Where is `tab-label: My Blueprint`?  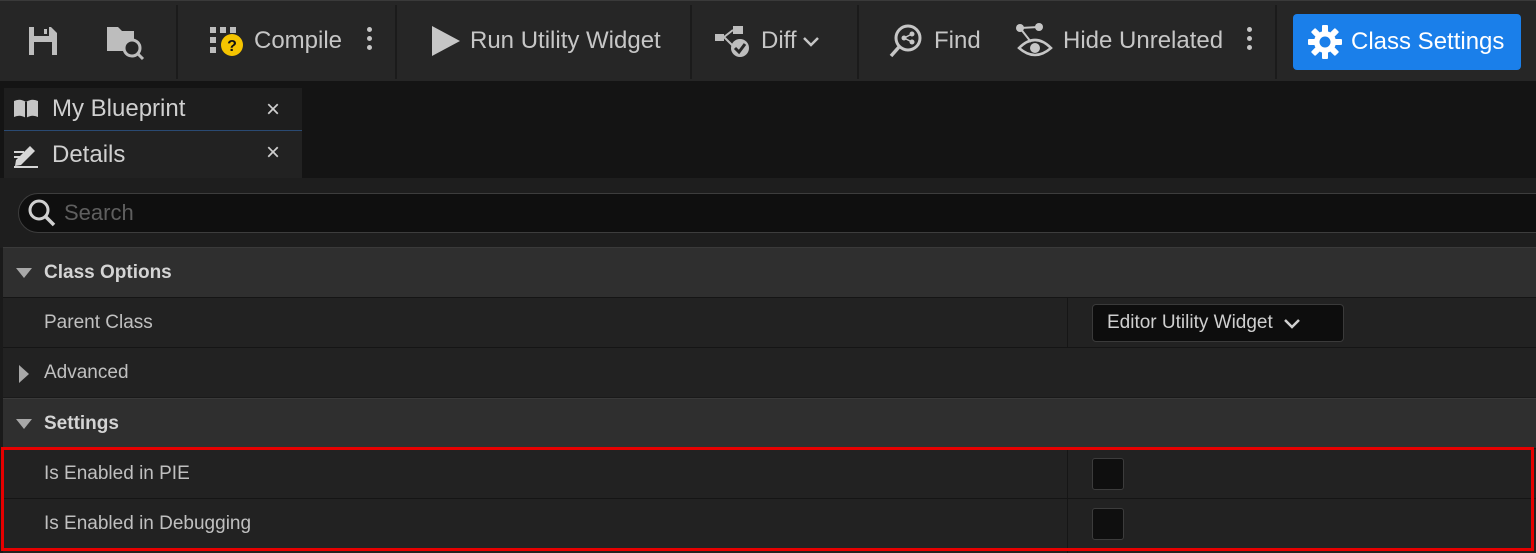 tab-label: My Blueprint is located at coordinates (119, 108).